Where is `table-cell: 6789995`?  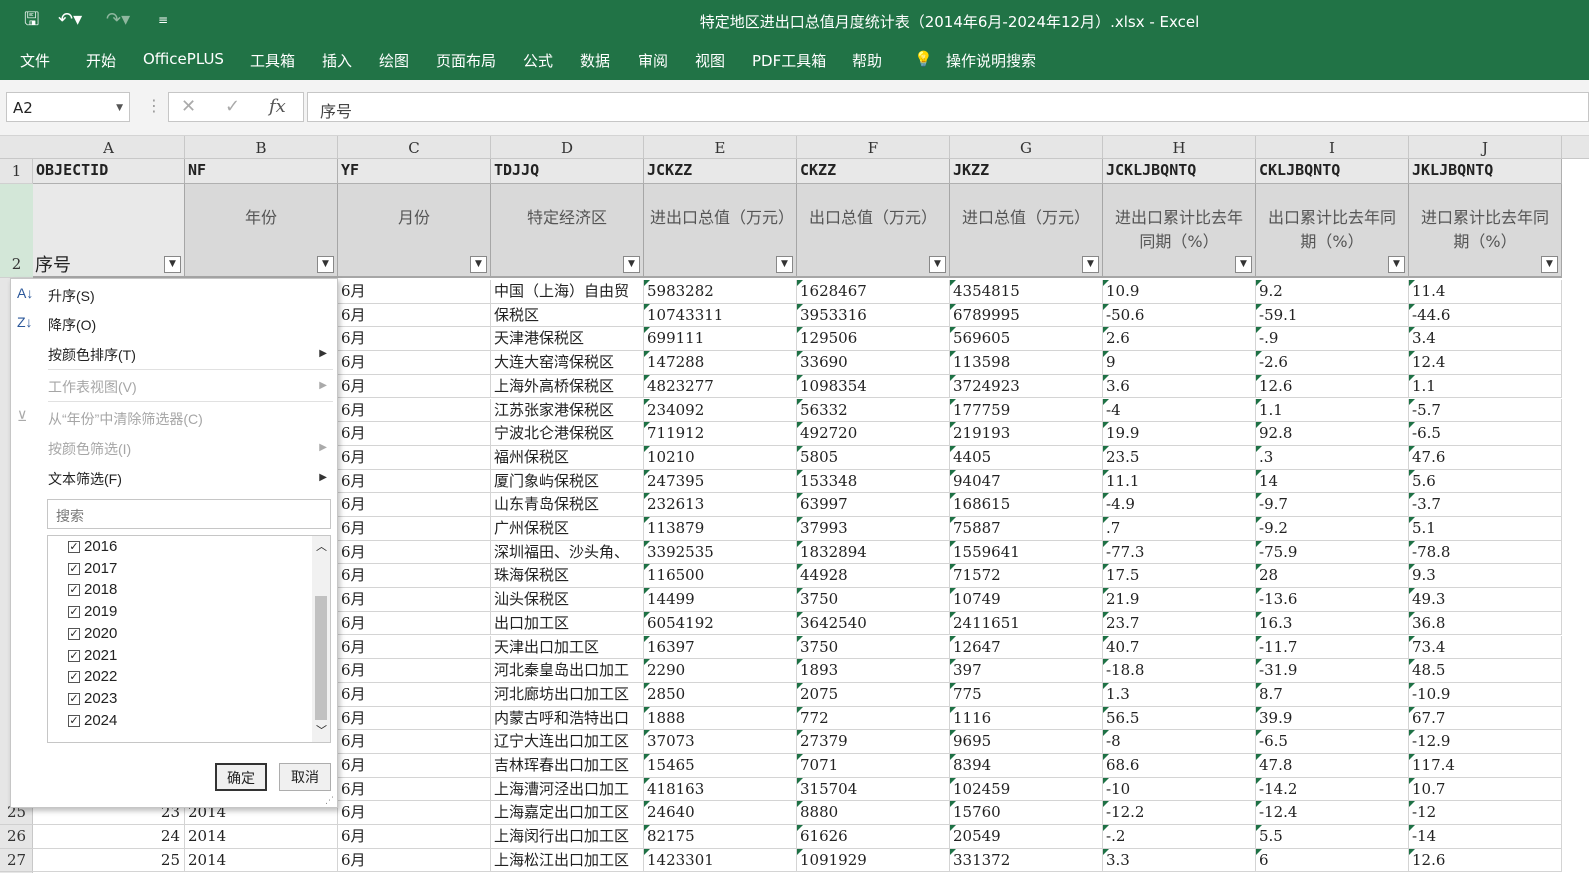
table-cell: 6789995 is located at coordinates (1026, 315).